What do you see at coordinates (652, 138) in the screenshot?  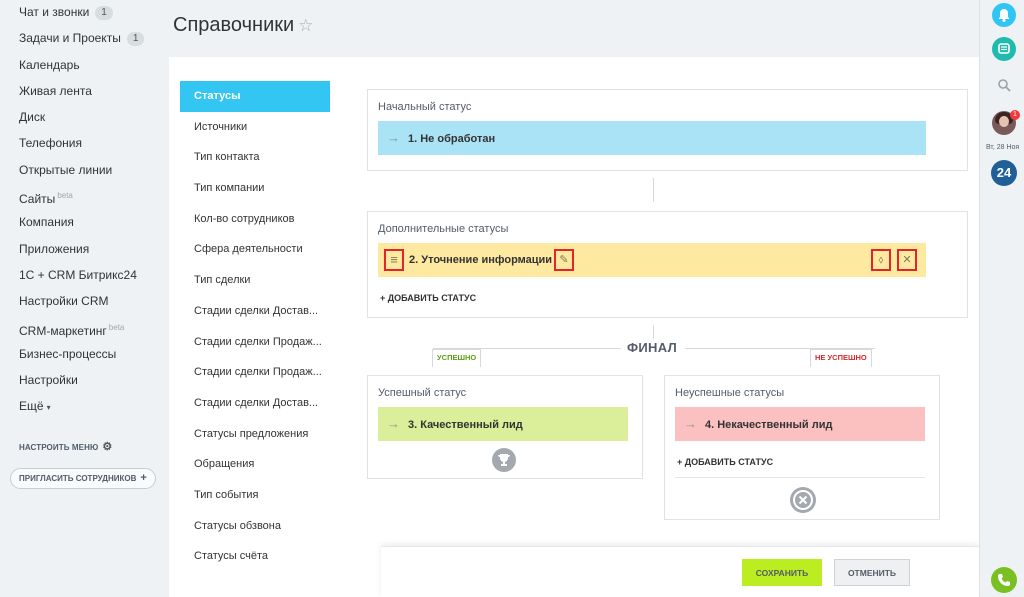 I see `status-row-initial: → 1. Не обработан` at bounding box center [652, 138].